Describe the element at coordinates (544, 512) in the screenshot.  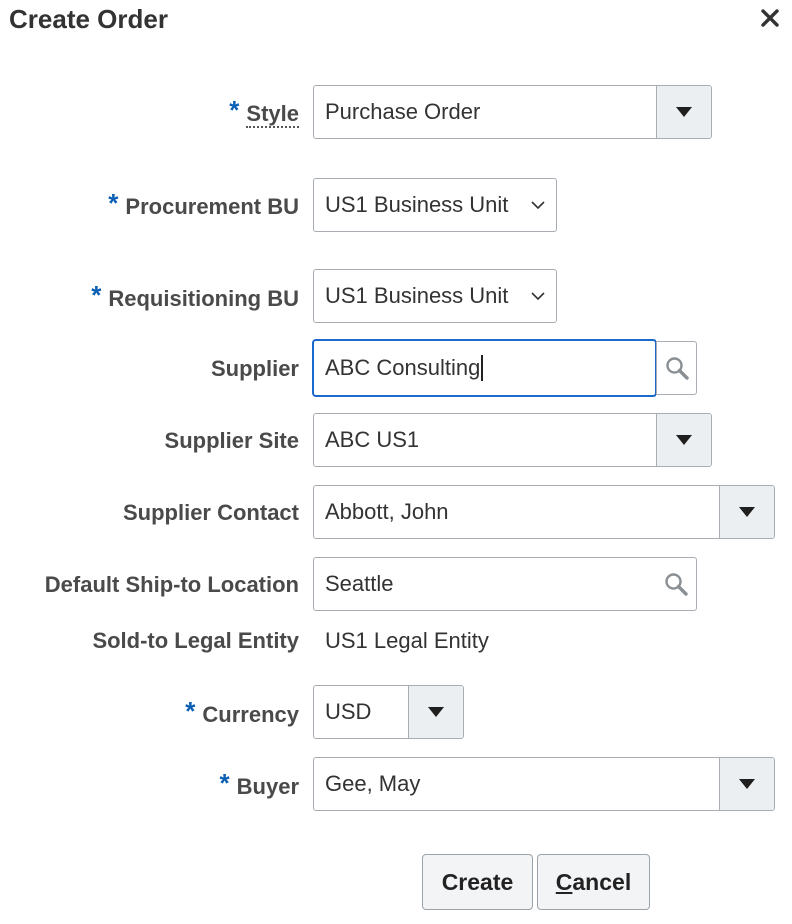
I see `supplier-contact-select: Abbott, John` at that location.